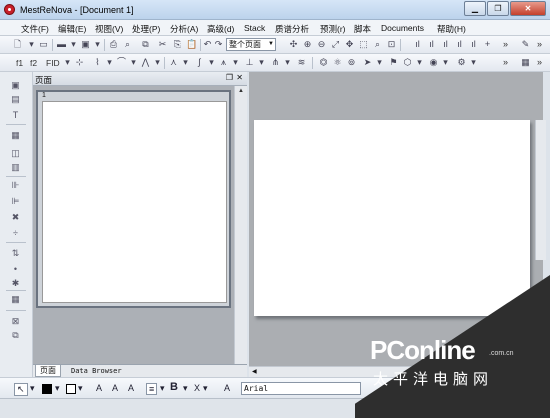 The width and height of the screenshot is (550, 418). Describe the element at coordinates (293, 44) in the screenshot. I see `crosshair-icon: ✣` at that location.